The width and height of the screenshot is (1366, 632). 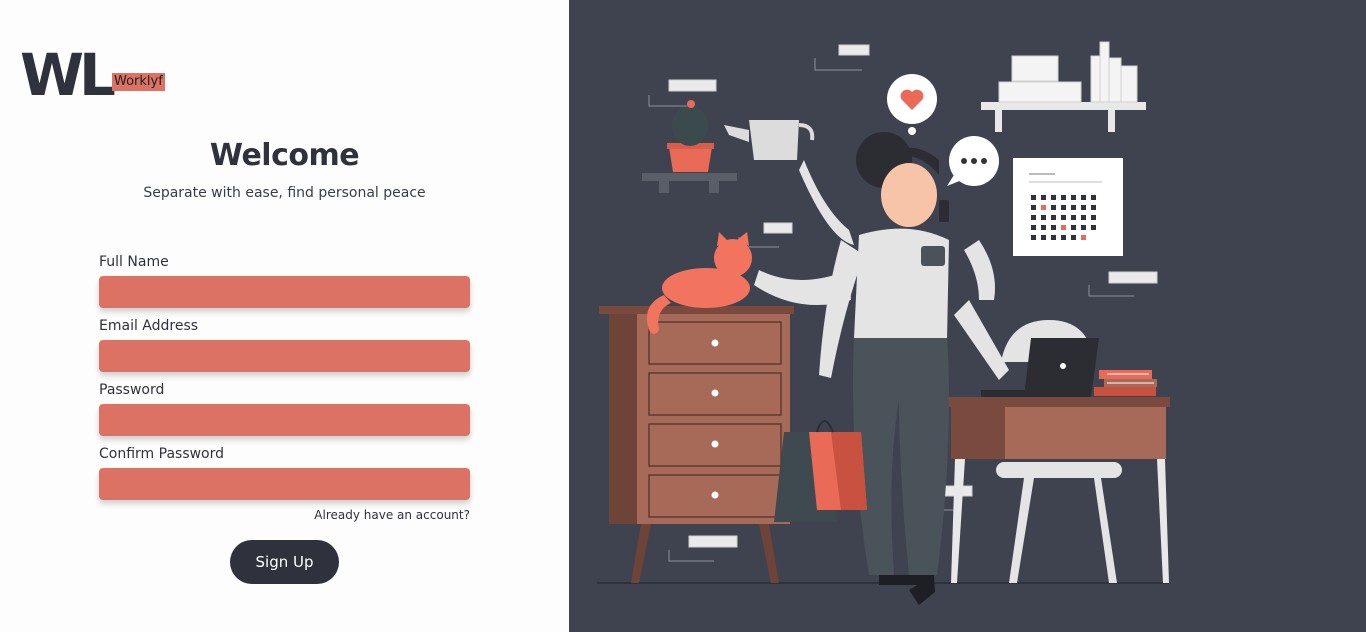 I want to click on calendar-icon, so click(x=1068, y=207).